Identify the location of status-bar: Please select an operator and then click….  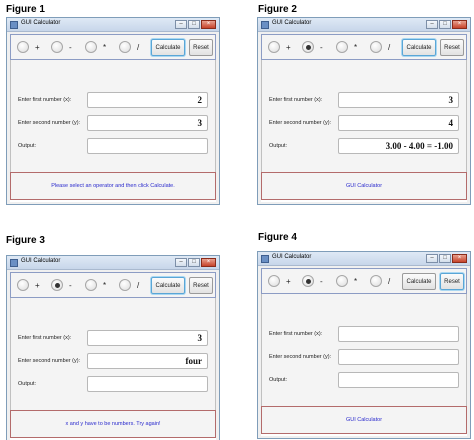
(113, 186).